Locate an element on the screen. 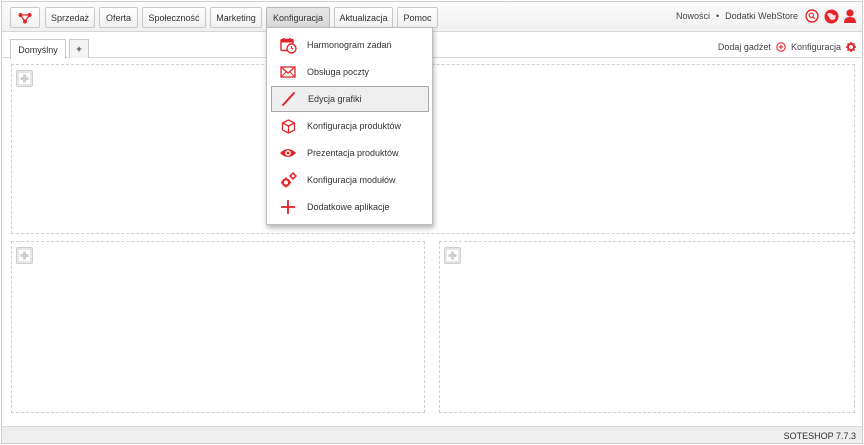  menu-item-dodatkowe-aplikacje: Dodatkowe aplikacje is located at coordinates (350, 207).